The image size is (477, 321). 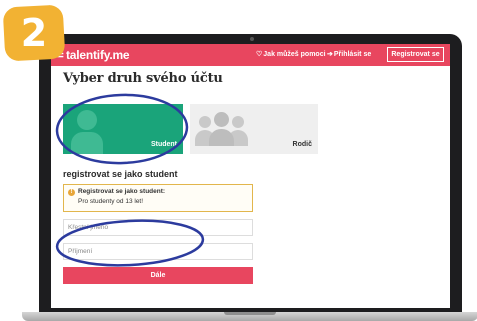 I want to click on step-number: 2, so click(x=34, y=33).